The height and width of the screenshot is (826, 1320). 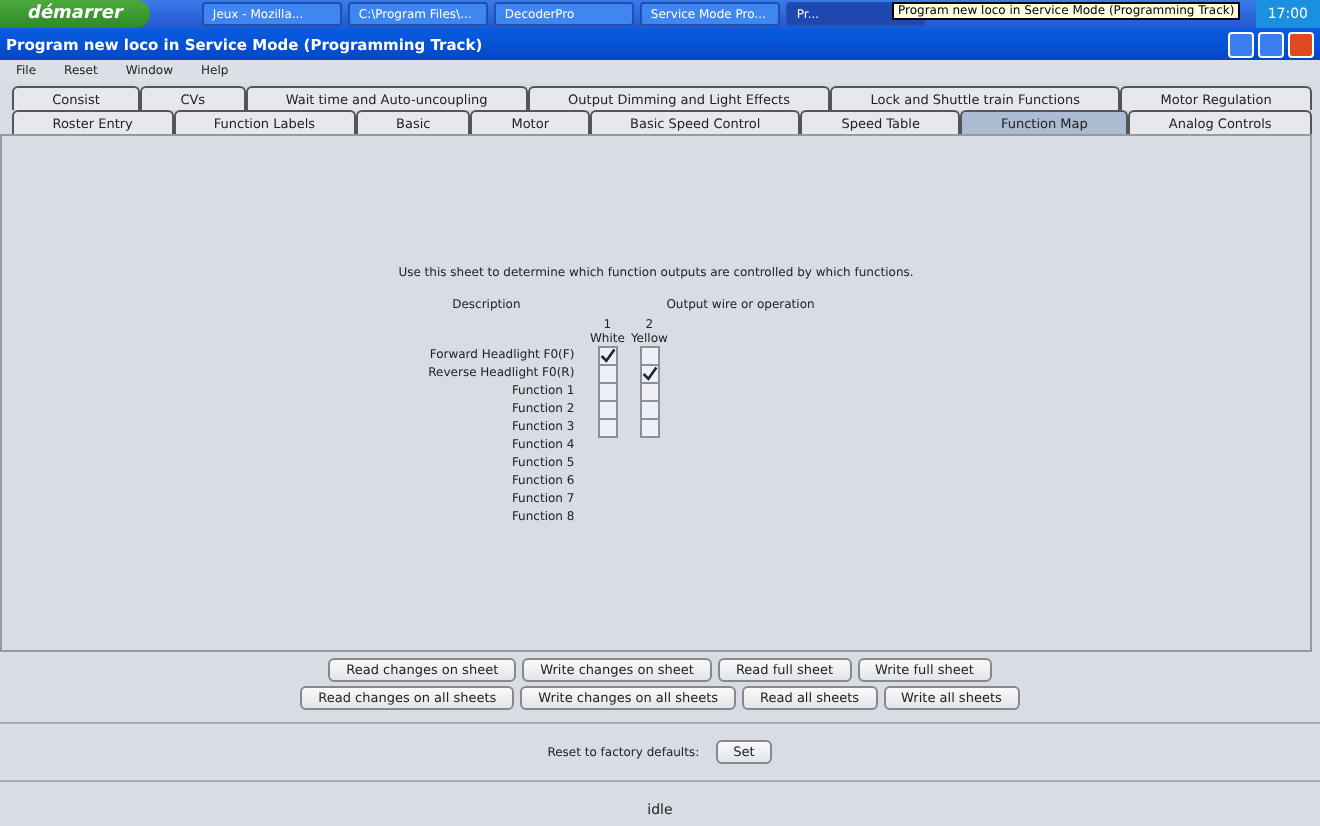 I want to click on start-button: démarrer, so click(x=75, y=14).